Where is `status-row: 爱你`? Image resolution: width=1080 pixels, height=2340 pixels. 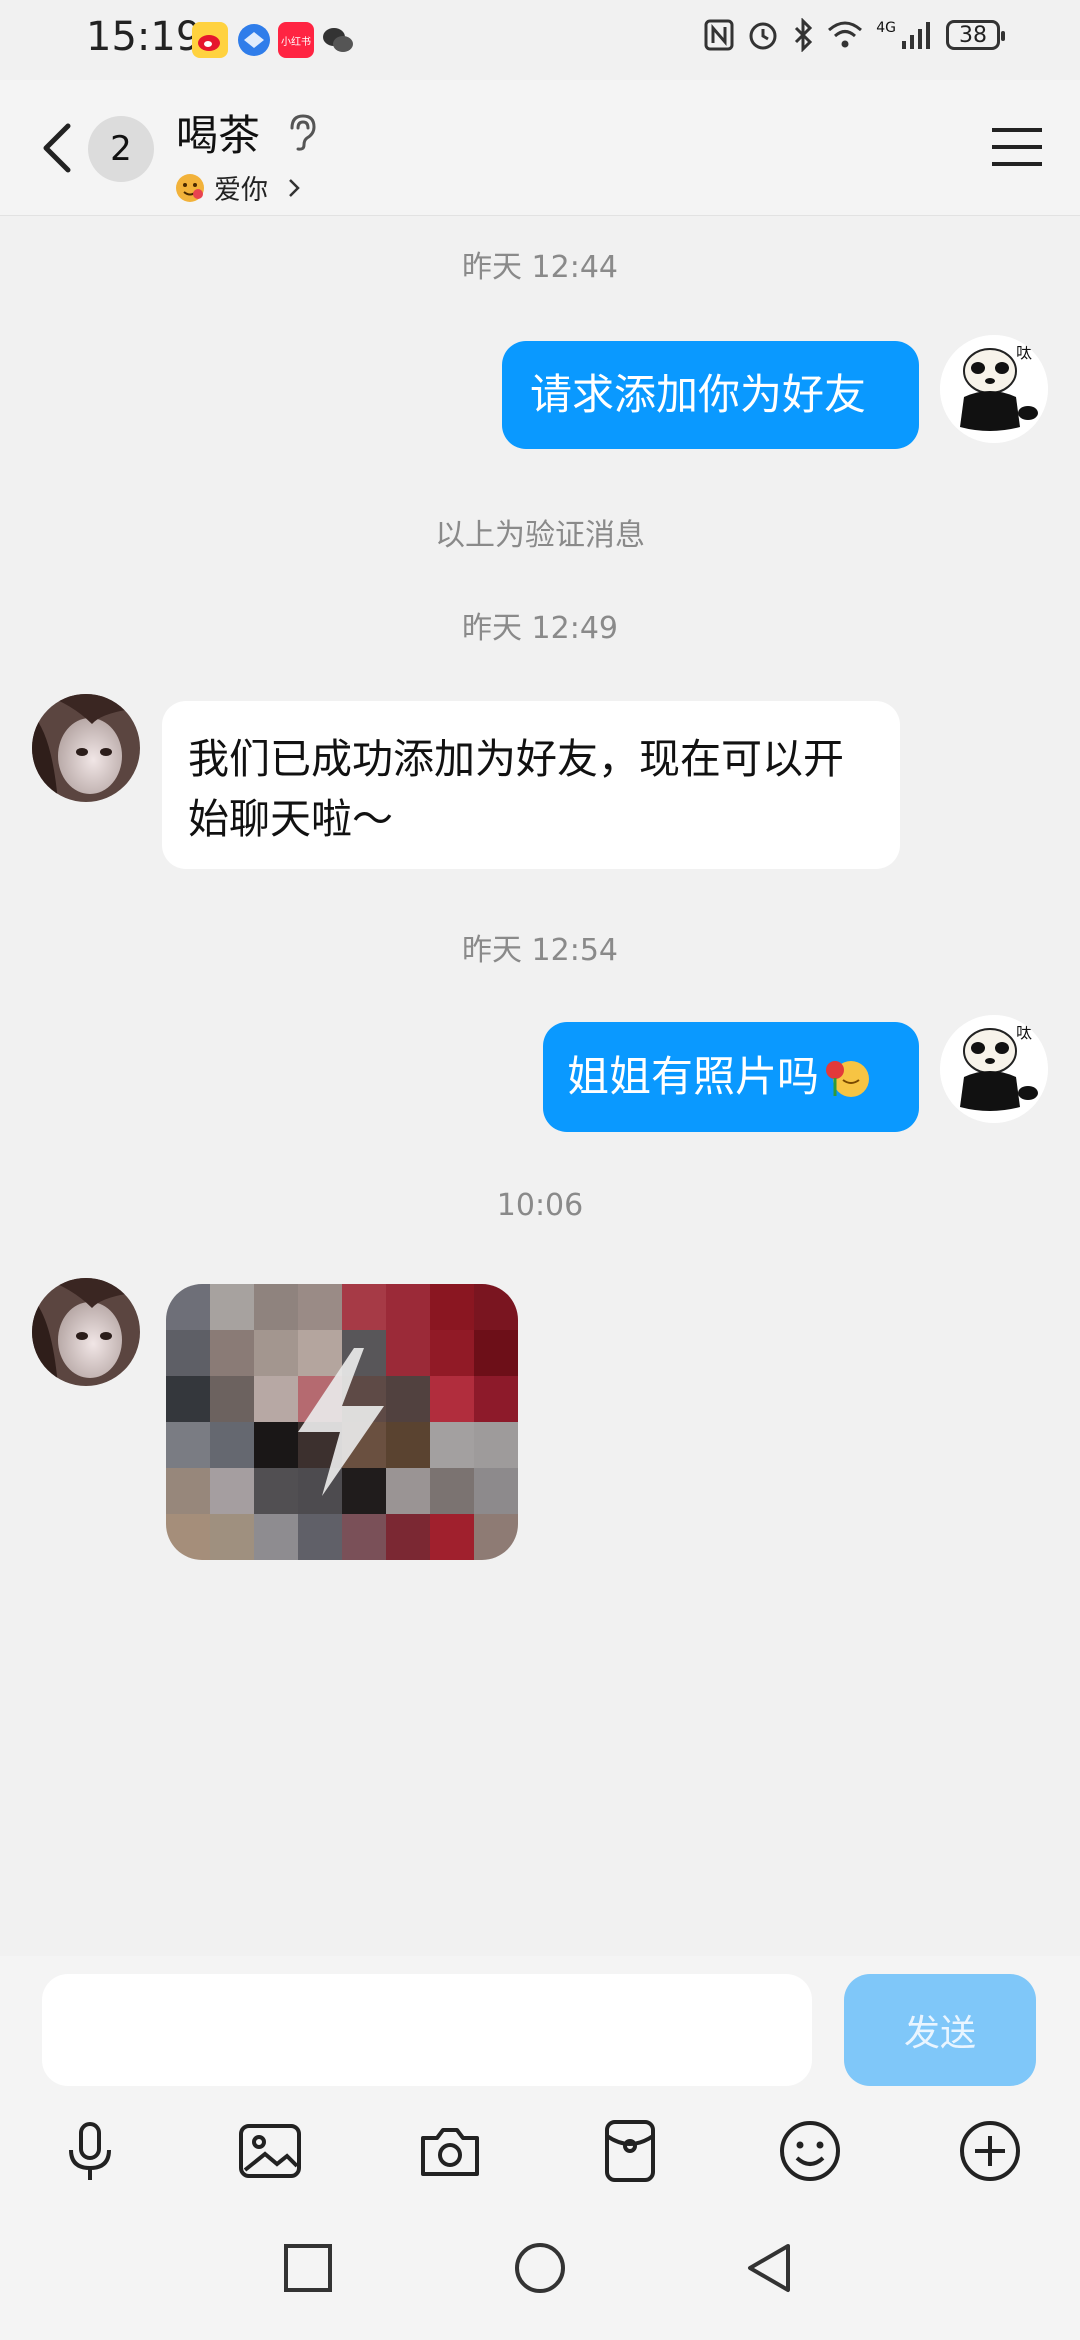
status-row: 爱你 is located at coordinates (240, 187).